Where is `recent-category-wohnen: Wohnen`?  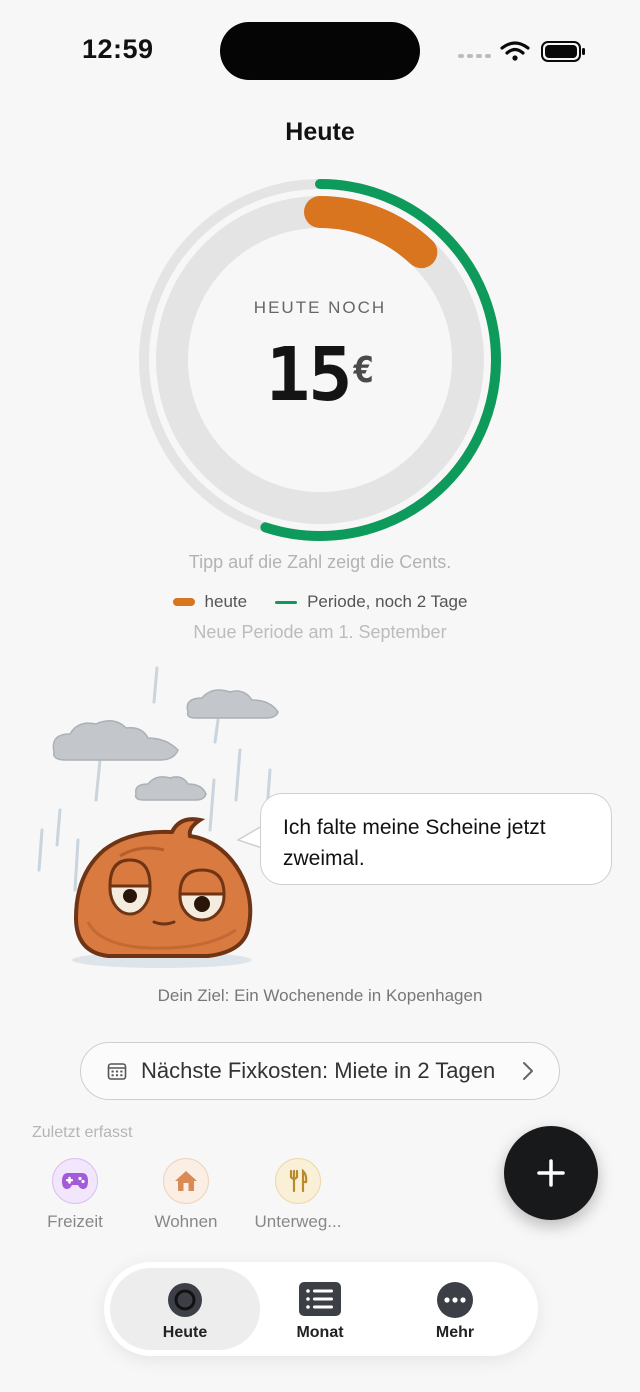
recent-category-wohnen: Wohnen is located at coordinates (186, 1195).